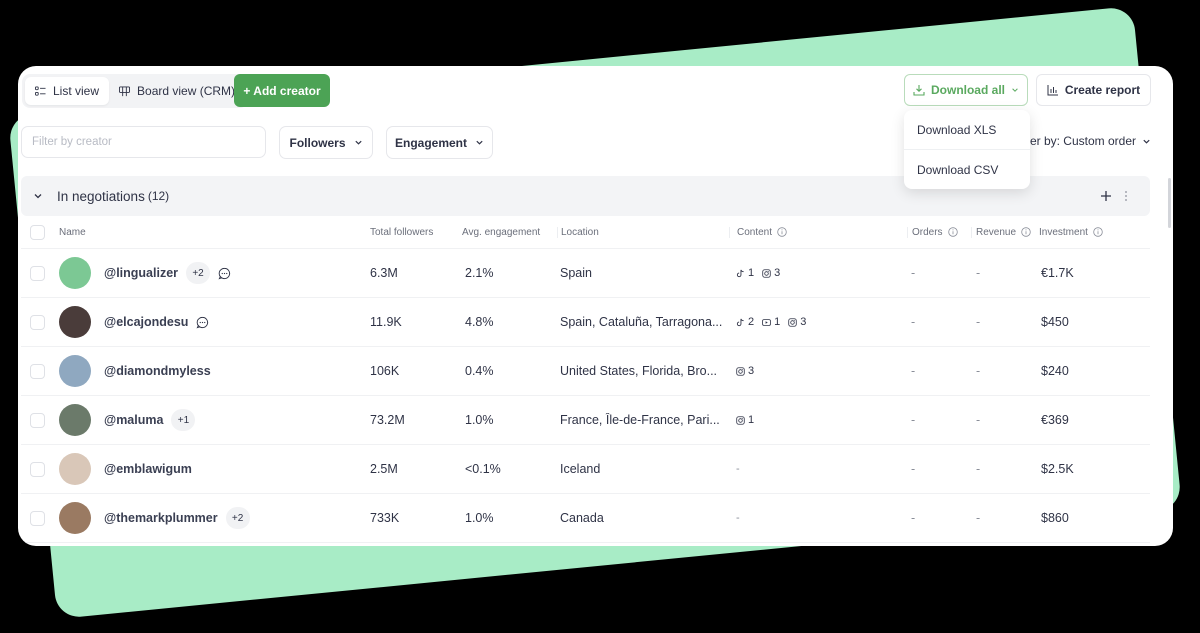  Describe the element at coordinates (38, 196) in the screenshot. I see `collapse-chevron-icon` at that location.